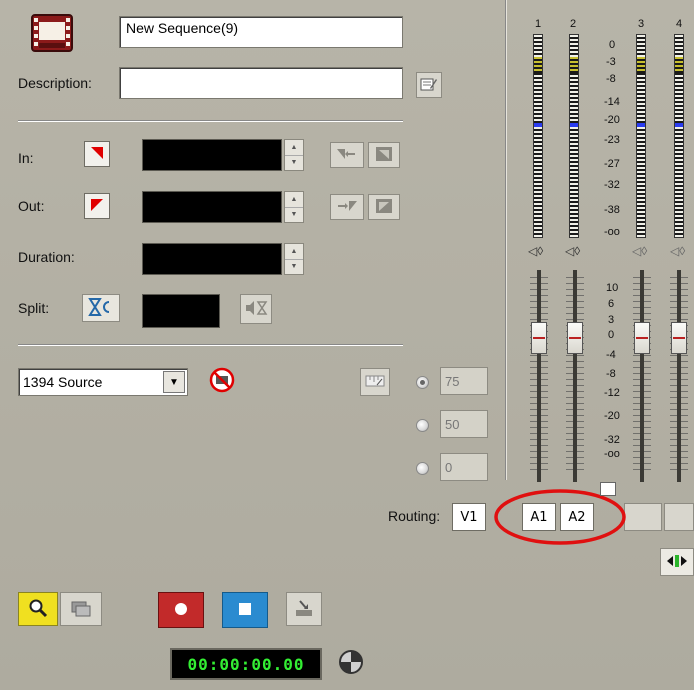 Image resolution: width=694 pixels, height=690 pixels. Describe the element at coordinates (612, 232) in the screenshot. I see `meter-scale-9: -oo` at that location.